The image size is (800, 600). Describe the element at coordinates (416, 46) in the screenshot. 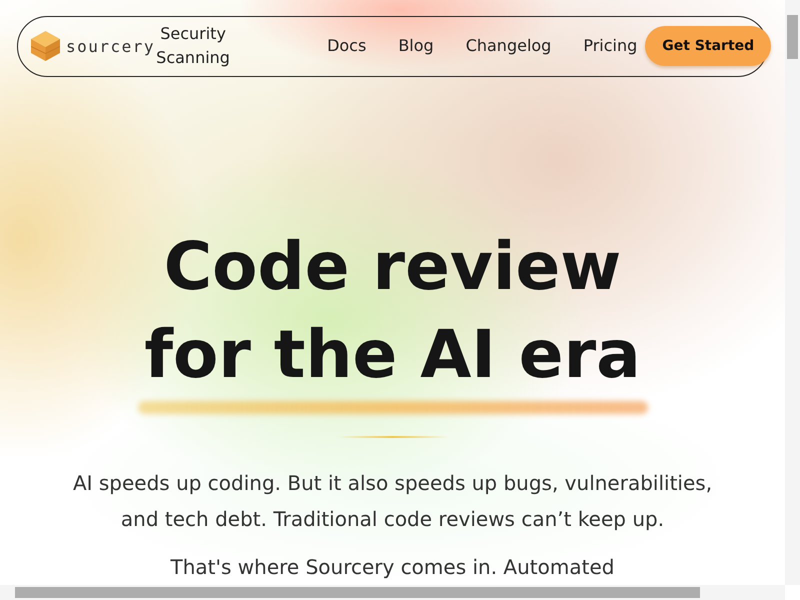

I see `nav-link: Blog` at that location.